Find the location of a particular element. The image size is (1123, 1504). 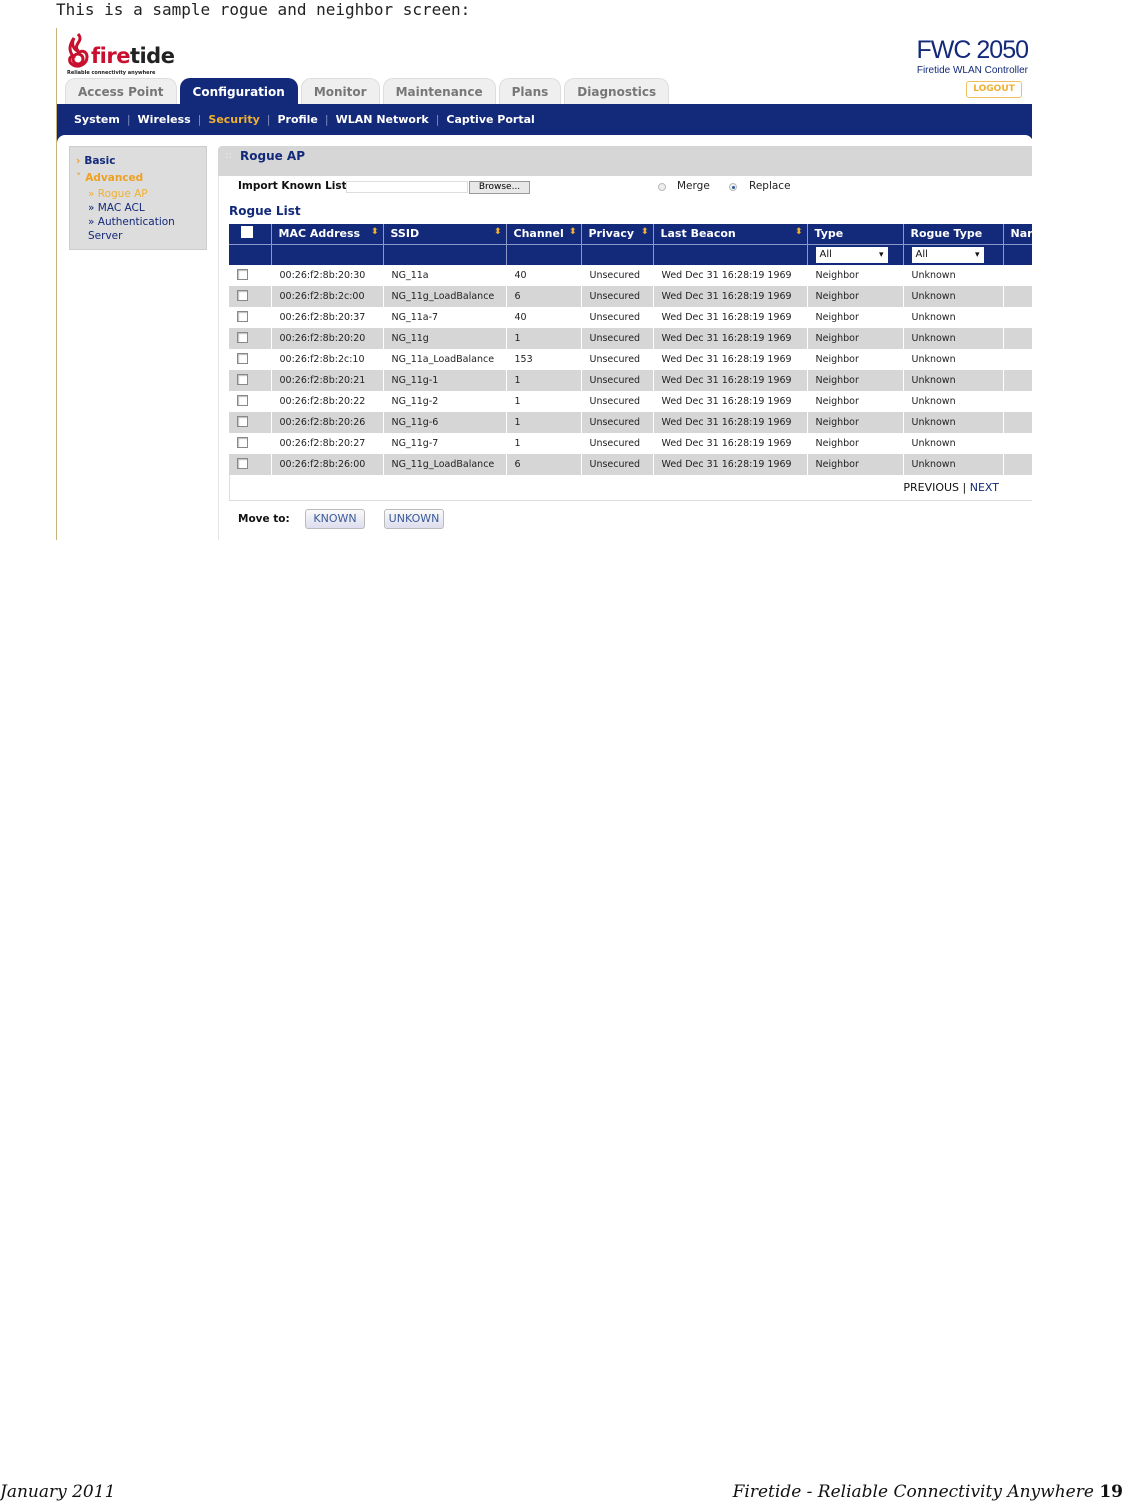

subnav-security: Security is located at coordinates (233, 119).